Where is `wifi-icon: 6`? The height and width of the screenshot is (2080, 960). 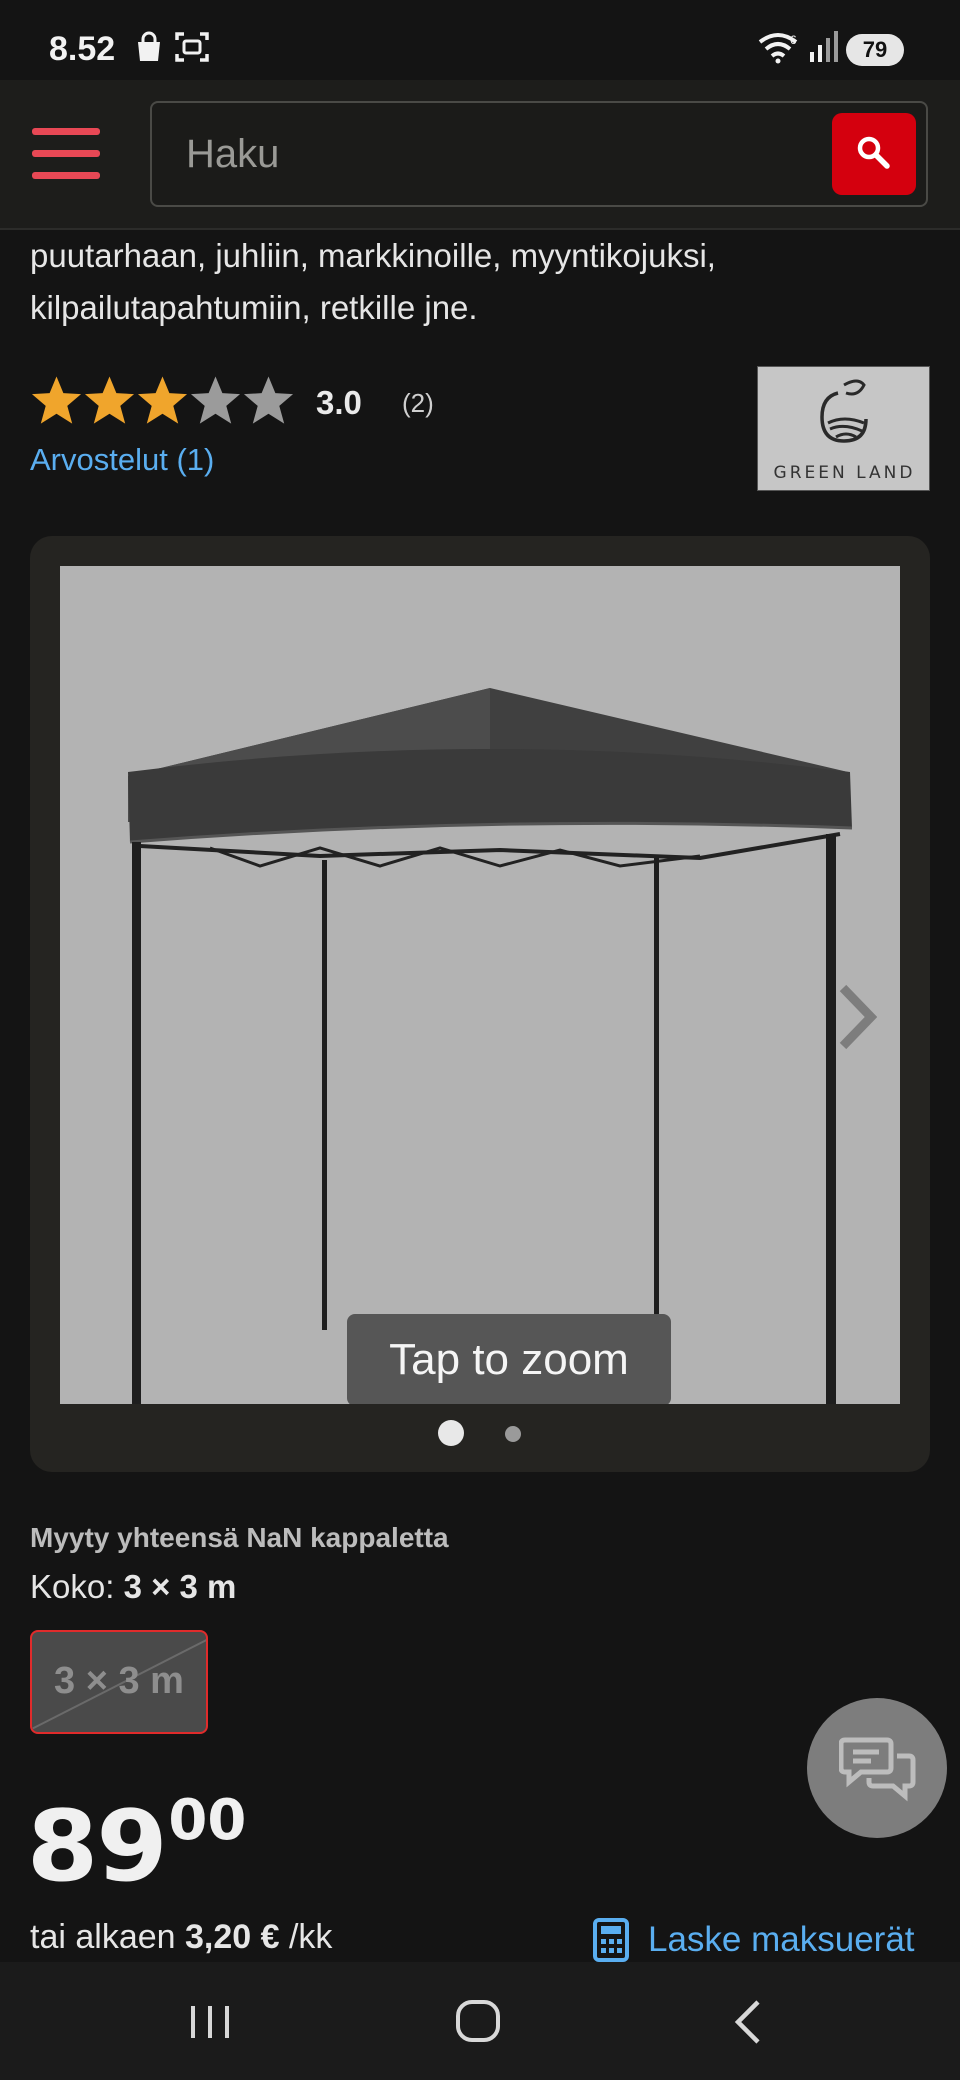
wifi-icon: 6 is located at coordinates (779, 49).